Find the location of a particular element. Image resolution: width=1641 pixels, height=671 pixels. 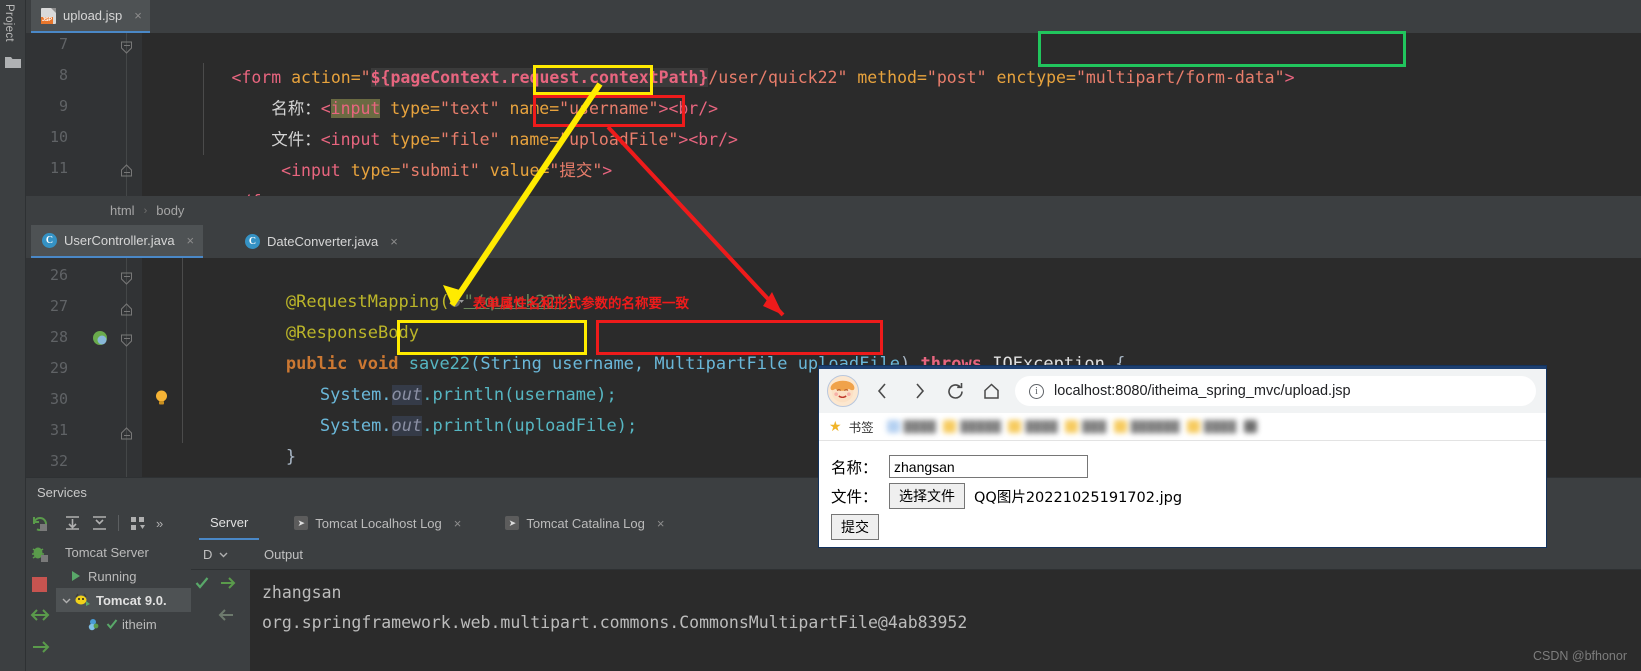

folder-icon is located at coordinates (13, 62).